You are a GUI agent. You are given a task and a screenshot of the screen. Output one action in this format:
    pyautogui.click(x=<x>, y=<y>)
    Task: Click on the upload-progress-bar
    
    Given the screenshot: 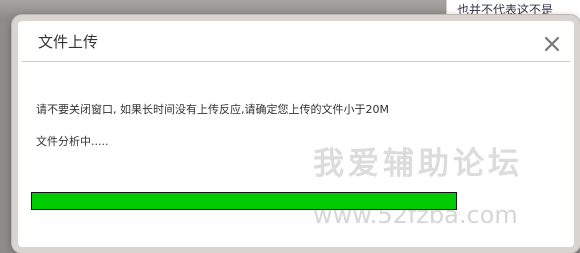 What is the action you would take?
    pyautogui.click(x=244, y=201)
    